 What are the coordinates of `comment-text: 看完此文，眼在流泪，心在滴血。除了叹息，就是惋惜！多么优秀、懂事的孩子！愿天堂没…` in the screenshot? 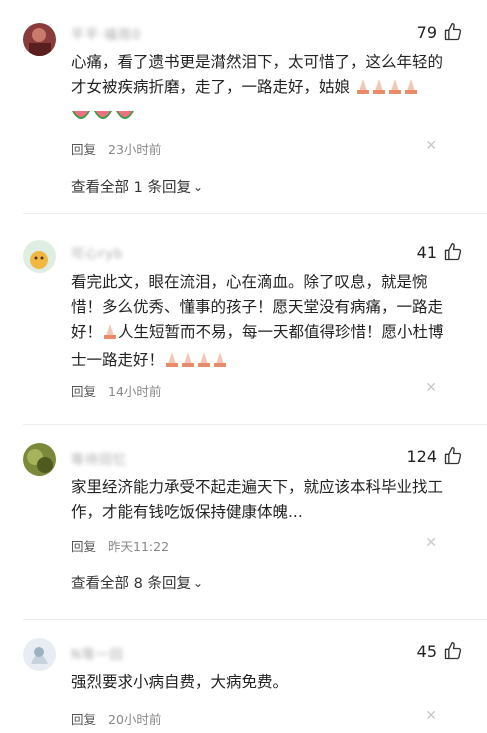 It's located at (261, 323).